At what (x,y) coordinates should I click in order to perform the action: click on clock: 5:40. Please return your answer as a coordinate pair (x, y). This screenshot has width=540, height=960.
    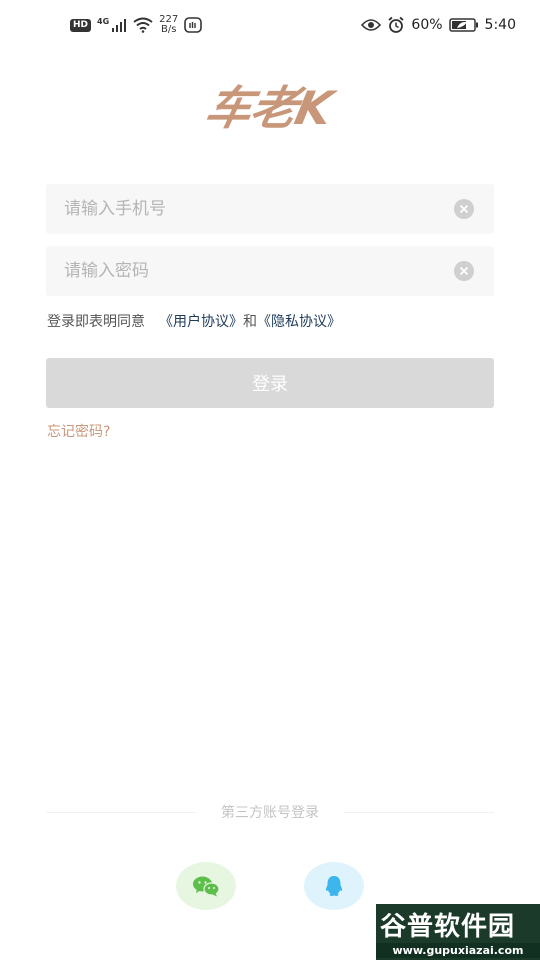
    Looking at the image, I should click on (500, 25).